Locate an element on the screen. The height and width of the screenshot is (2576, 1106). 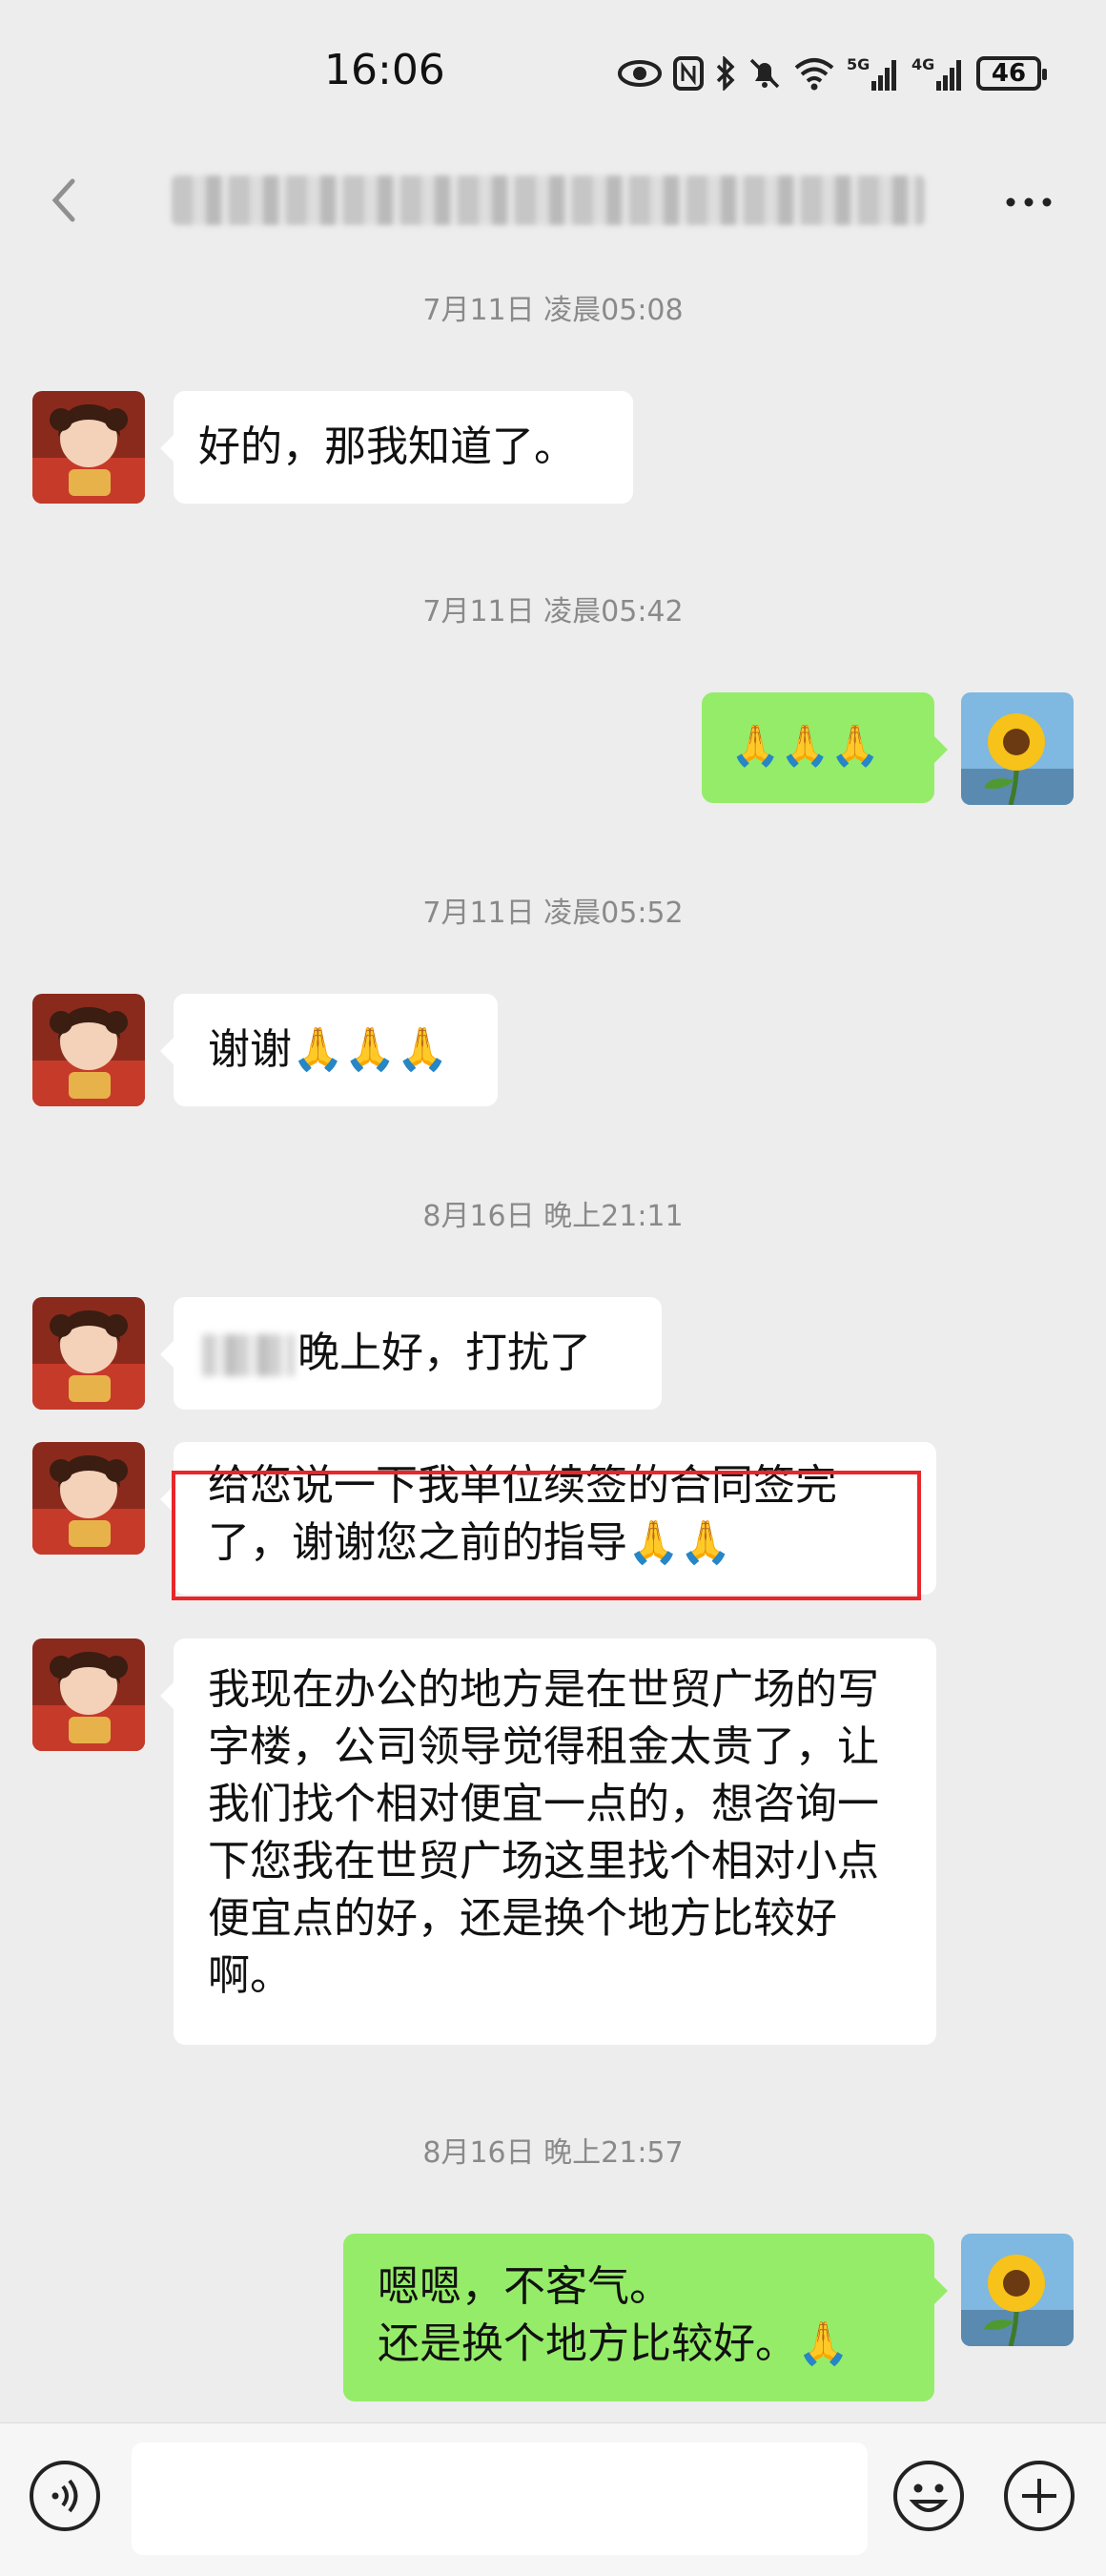
chevron-left-icon is located at coordinates (63, 200).